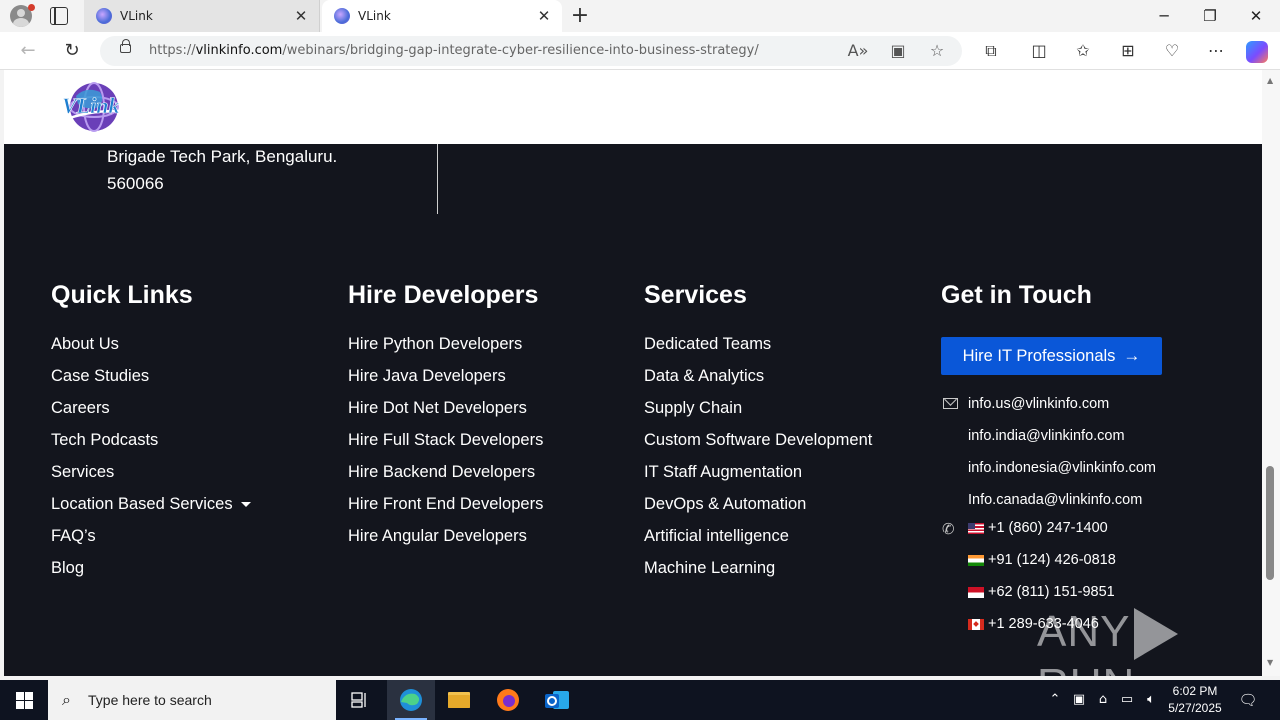 The image size is (1280, 720). What do you see at coordinates (151, 568) in the screenshot?
I see `link-blog: Blog` at bounding box center [151, 568].